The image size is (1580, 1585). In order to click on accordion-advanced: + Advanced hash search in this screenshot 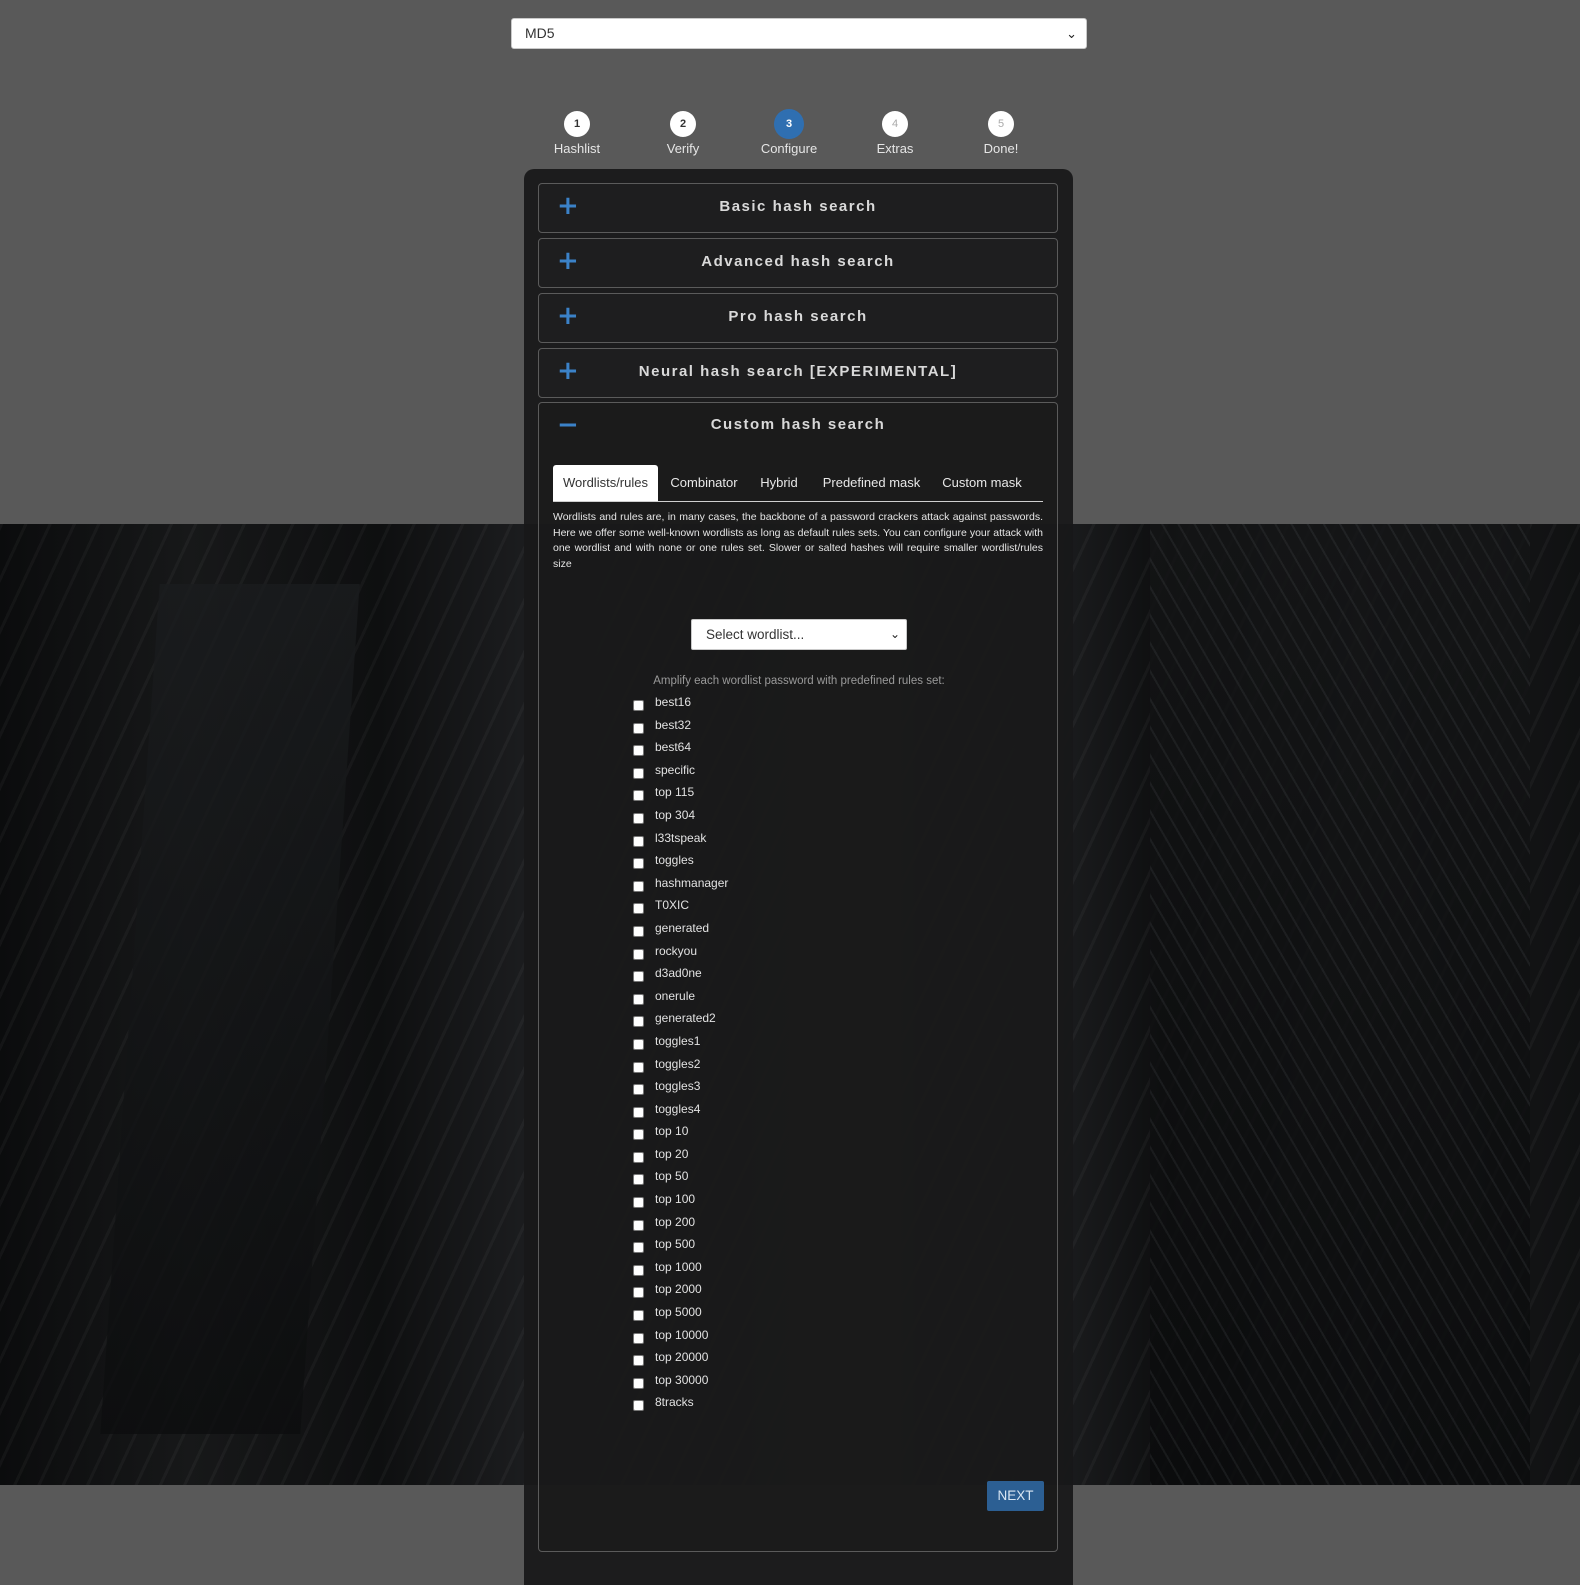, I will do `click(798, 263)`.